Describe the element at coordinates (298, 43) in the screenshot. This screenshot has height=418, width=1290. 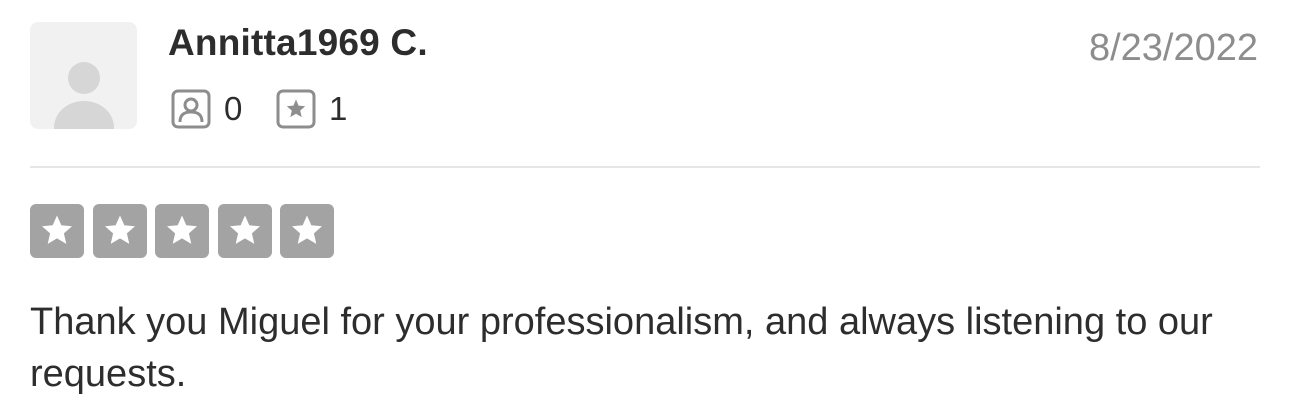
I see `user-name: Annitta1969 C.` at that location.